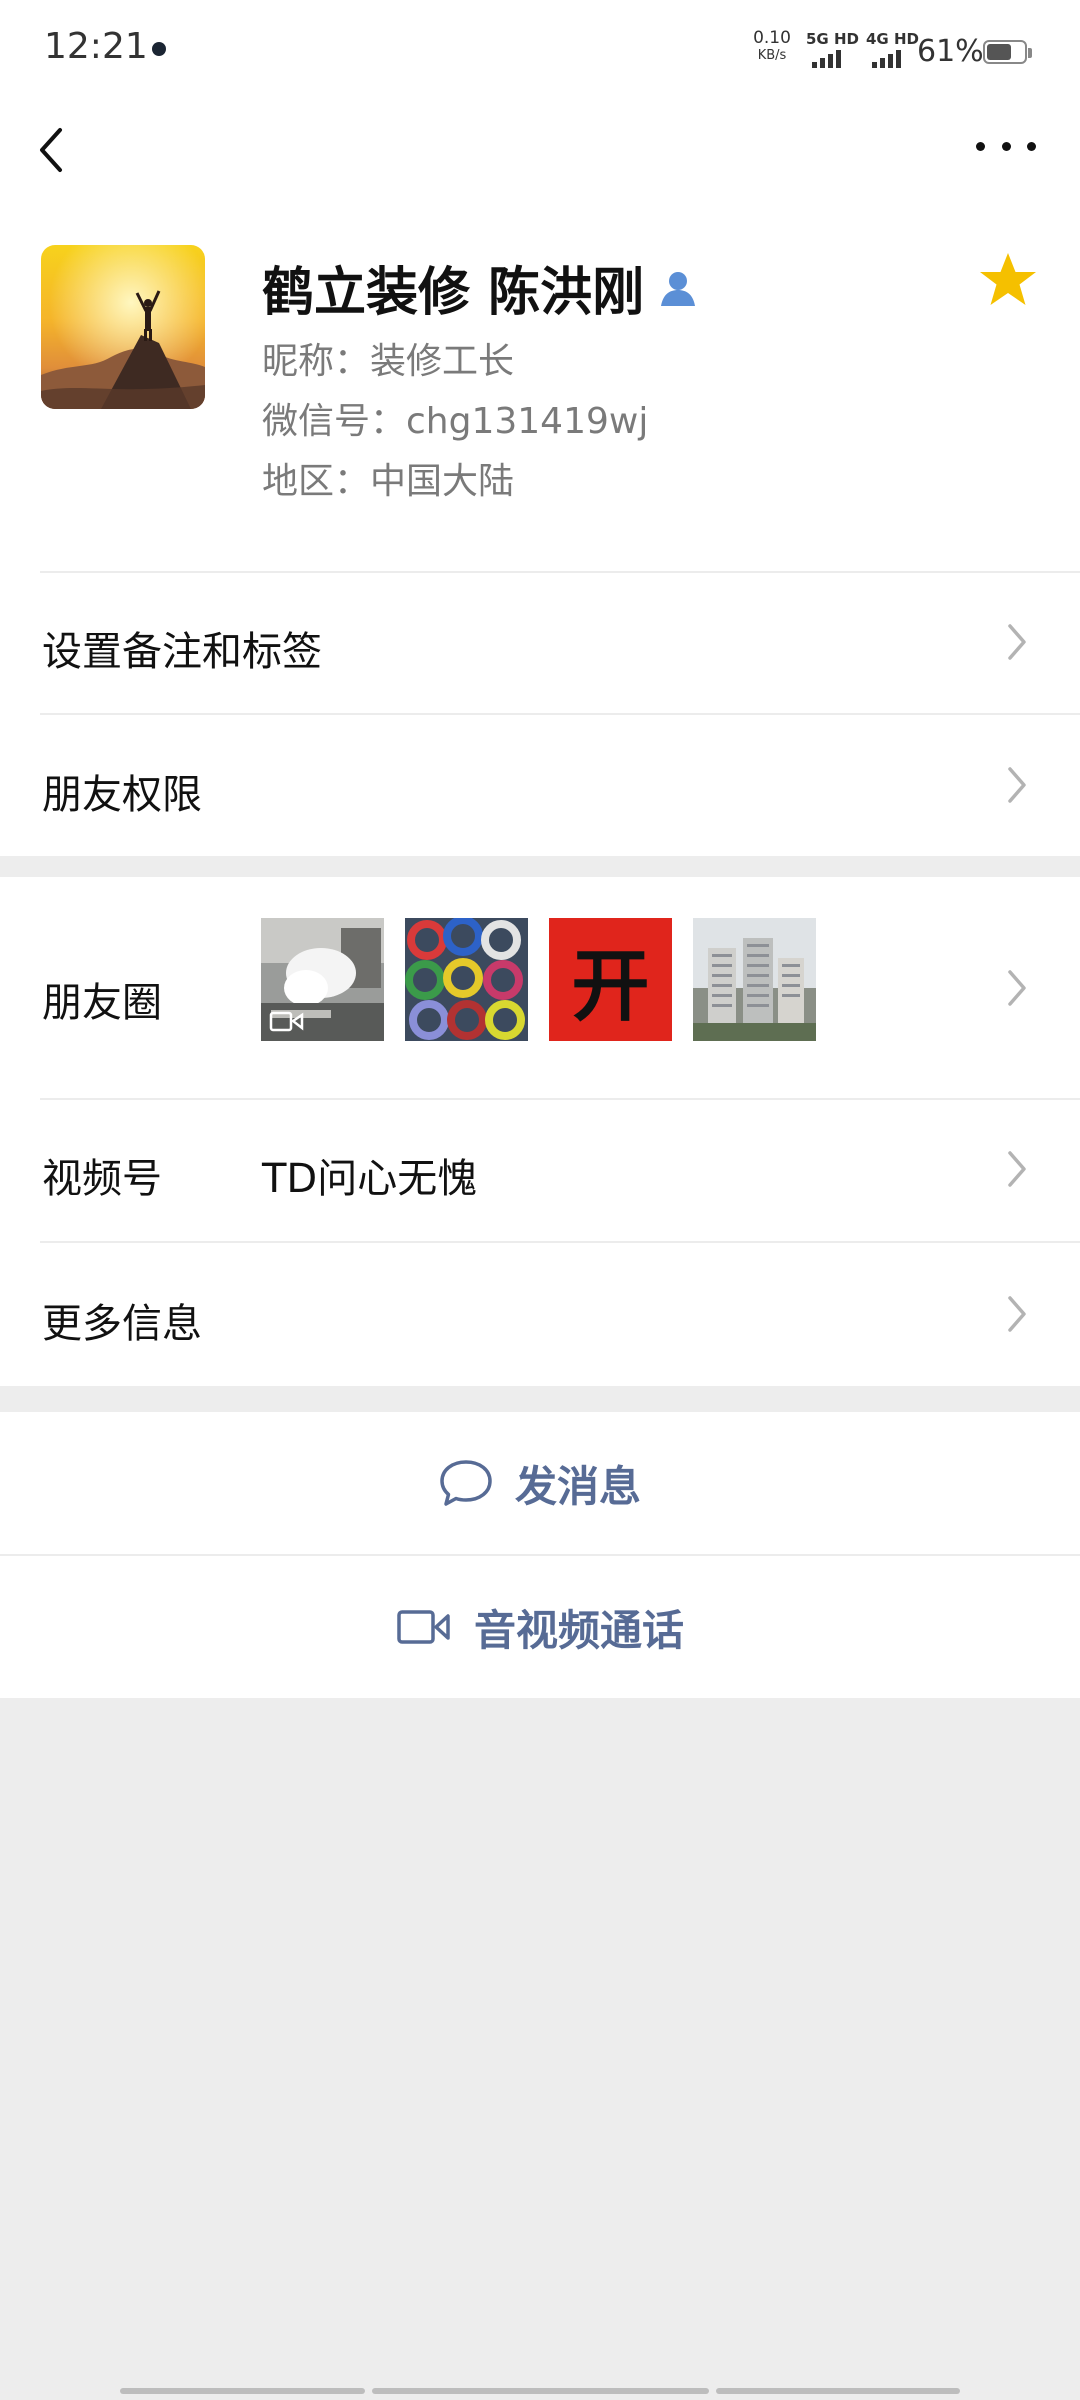 Image resolution: width=1080 pixels, height=2400 pixels. What do you see at coordinates (242, 2391) in the screenshot?
I see `gesture-bar-left` at bounding box center [242, 2391].